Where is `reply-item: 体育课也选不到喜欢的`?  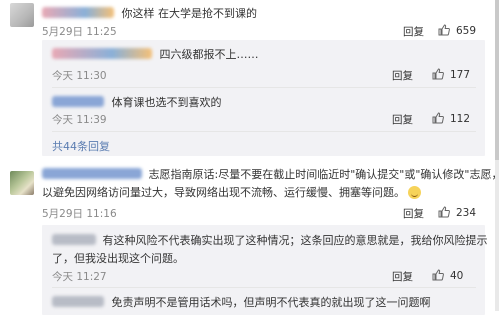 reply-item: 体育课也选不到喜欢的 is located at coordinates (137, 102).